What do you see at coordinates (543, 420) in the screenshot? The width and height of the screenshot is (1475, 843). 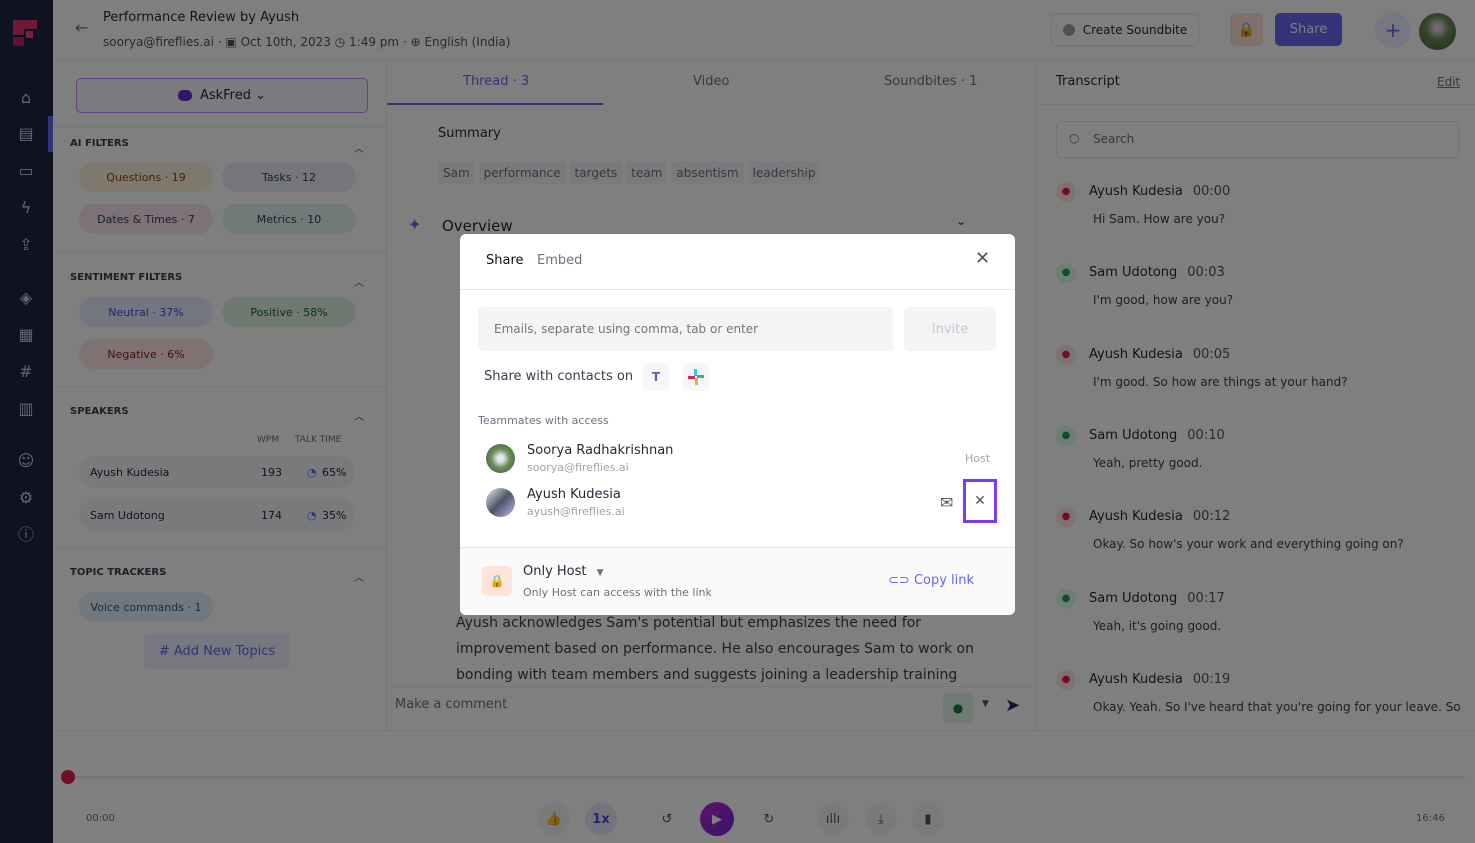 I see `teammates-heading: Teammates with access` at bounding box center [543, 420].